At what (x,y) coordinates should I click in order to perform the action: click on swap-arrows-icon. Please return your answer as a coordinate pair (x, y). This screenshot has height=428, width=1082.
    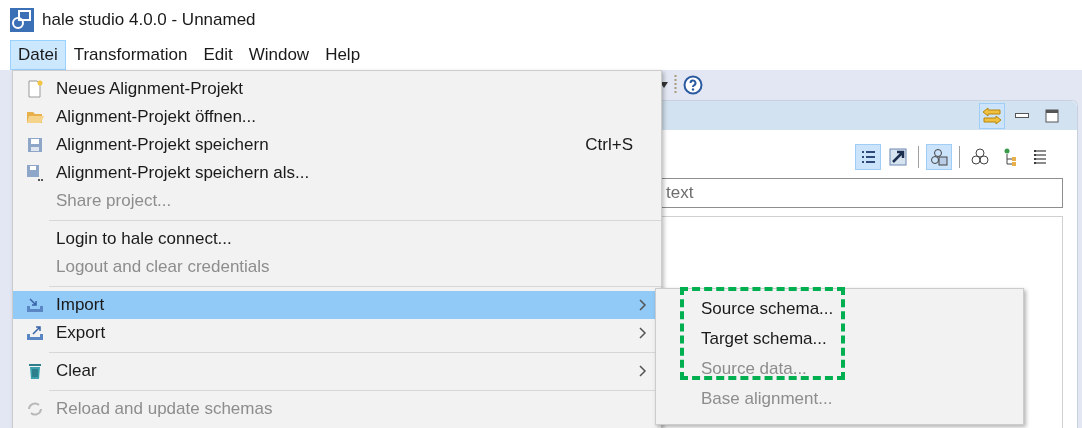
    Looking at the image, I should click on (992, 115).